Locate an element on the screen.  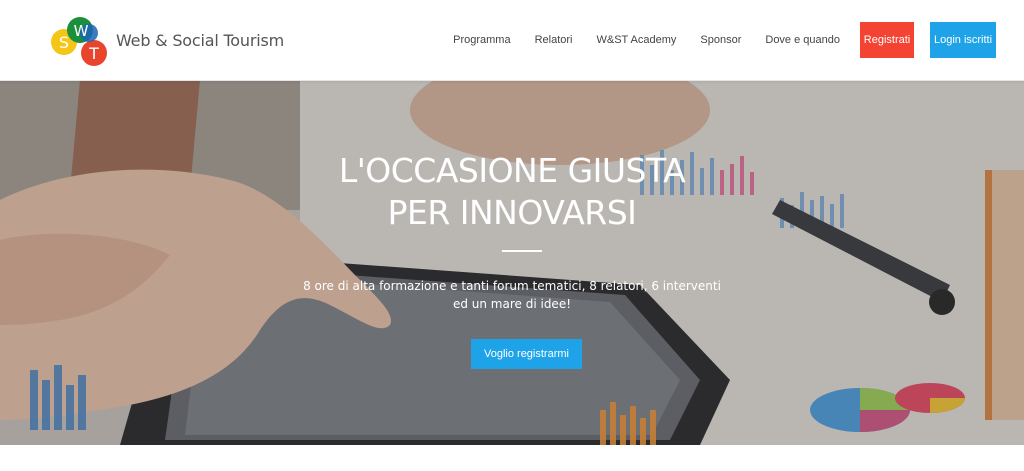
hero-divider is located at coordinates (522, 251).